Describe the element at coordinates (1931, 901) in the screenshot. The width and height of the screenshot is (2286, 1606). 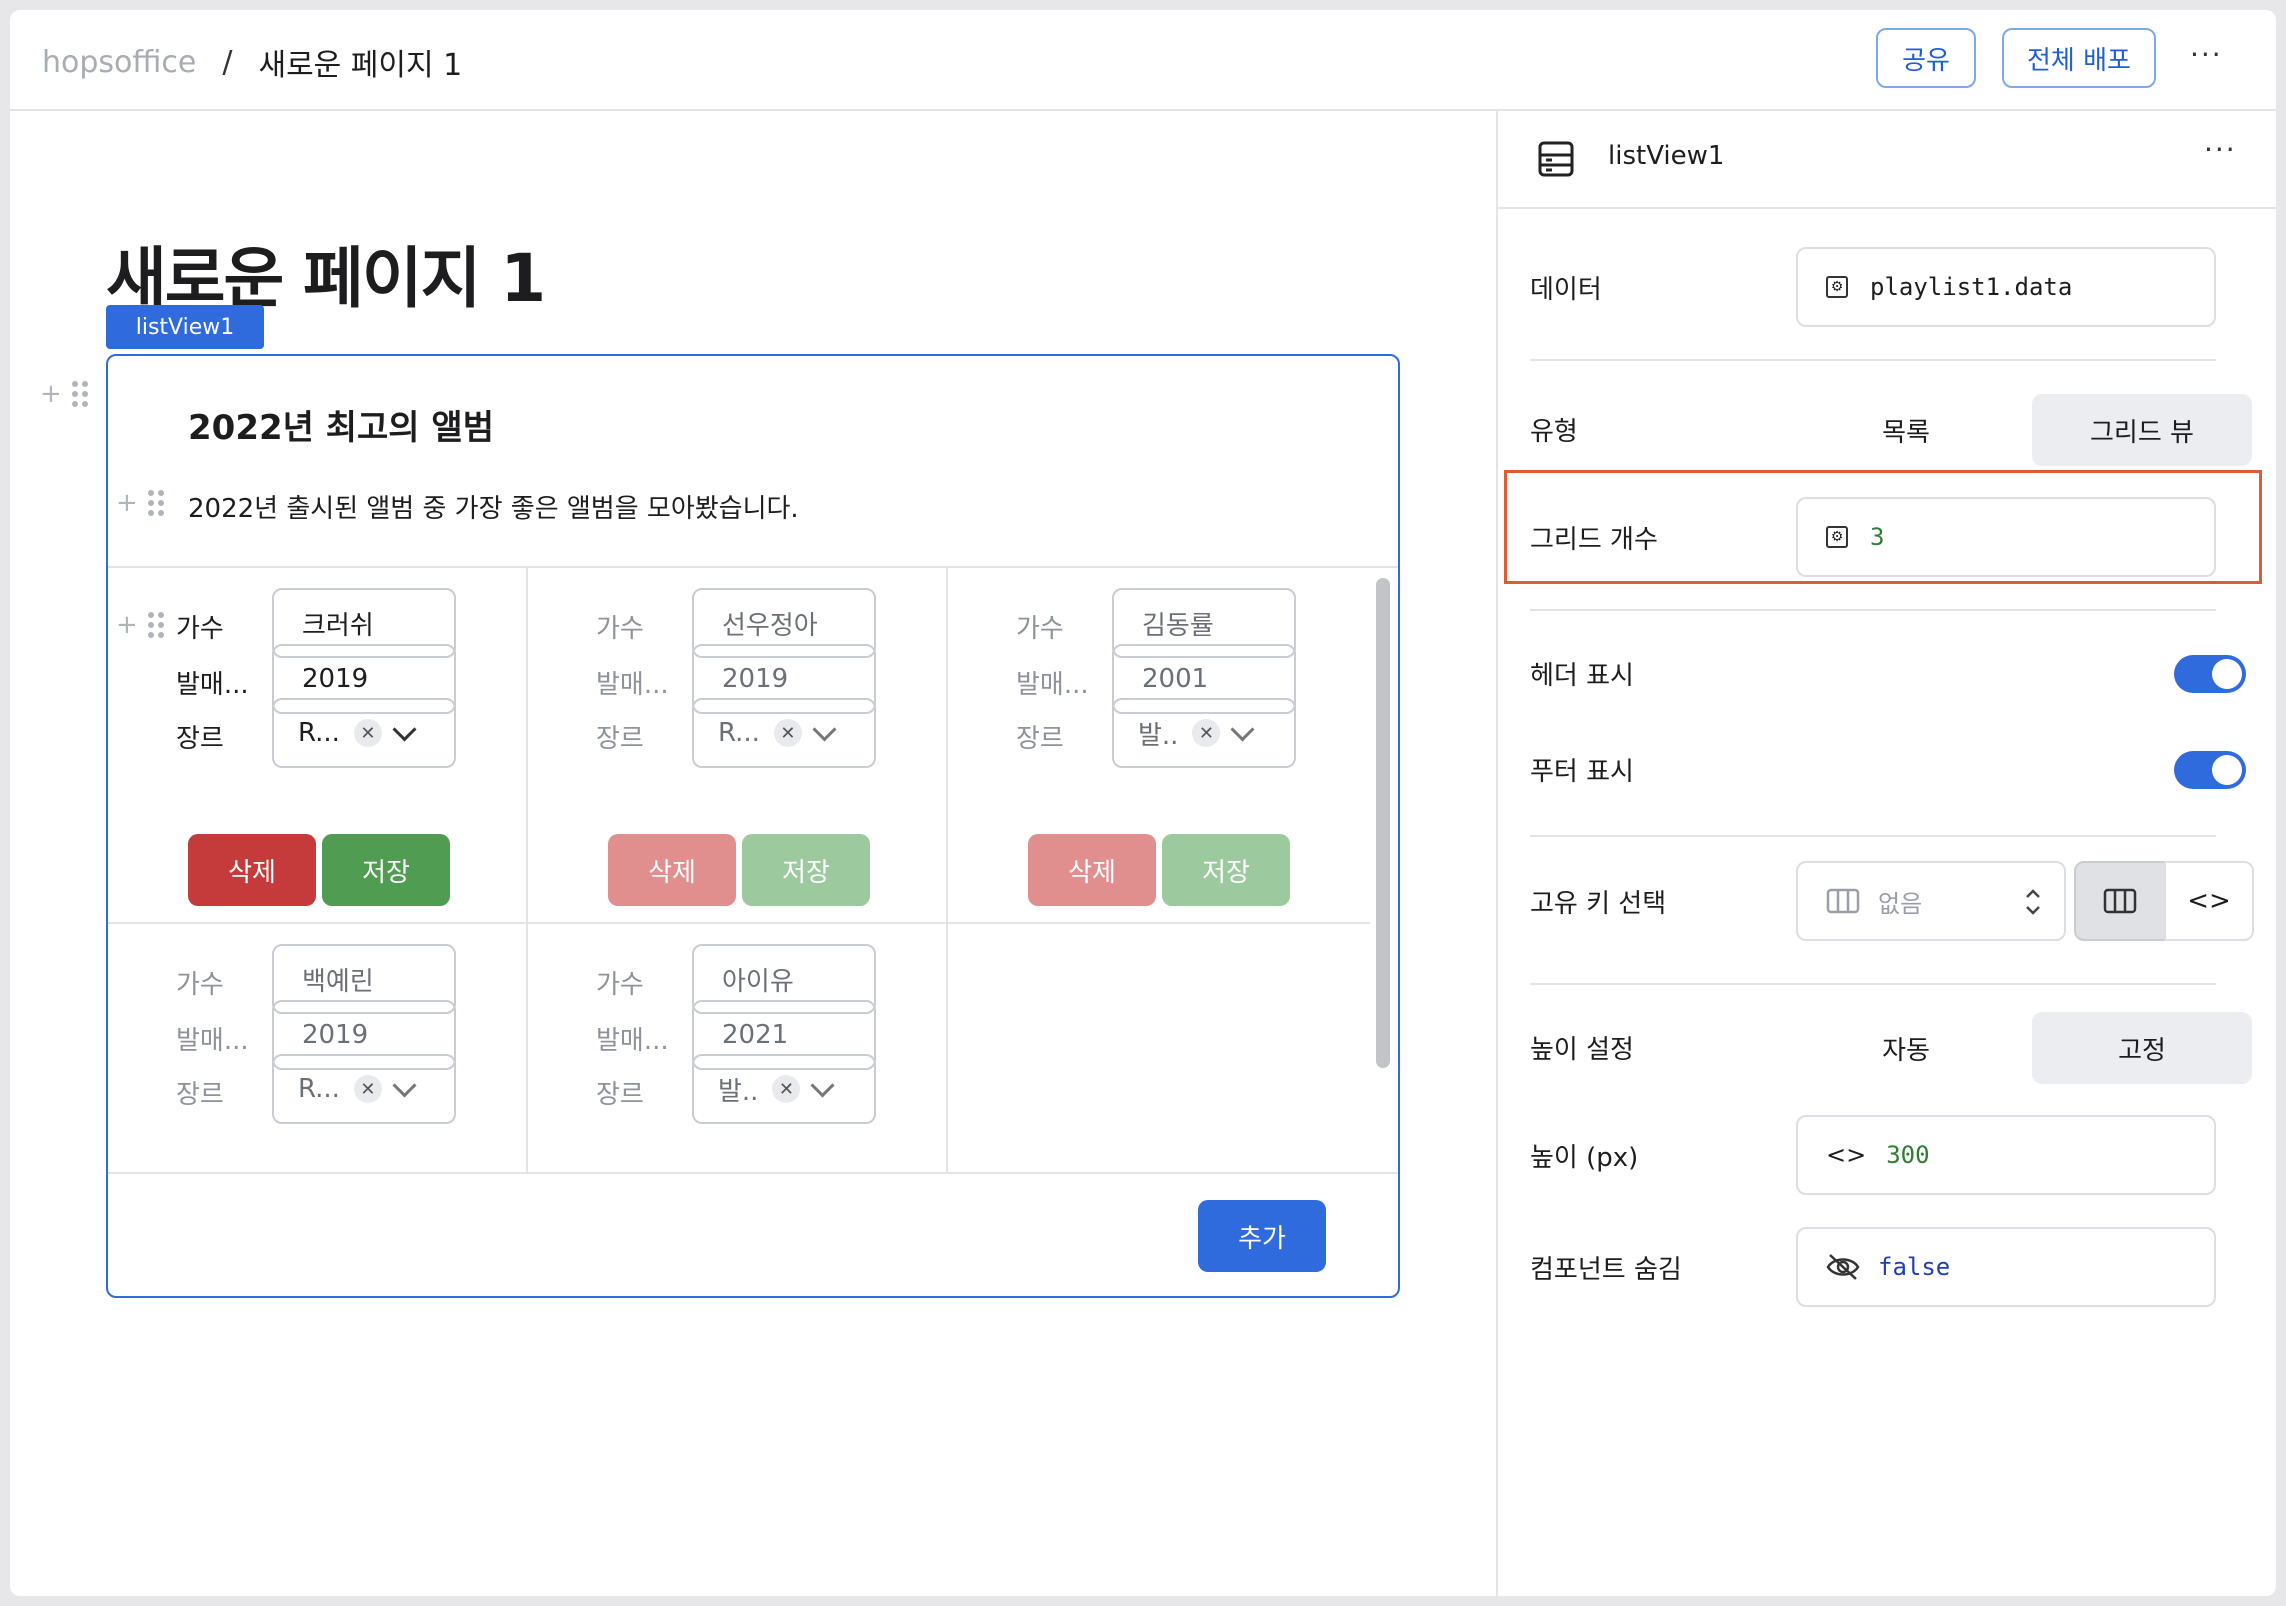
I see `unique-key-select: 없음` at that location.